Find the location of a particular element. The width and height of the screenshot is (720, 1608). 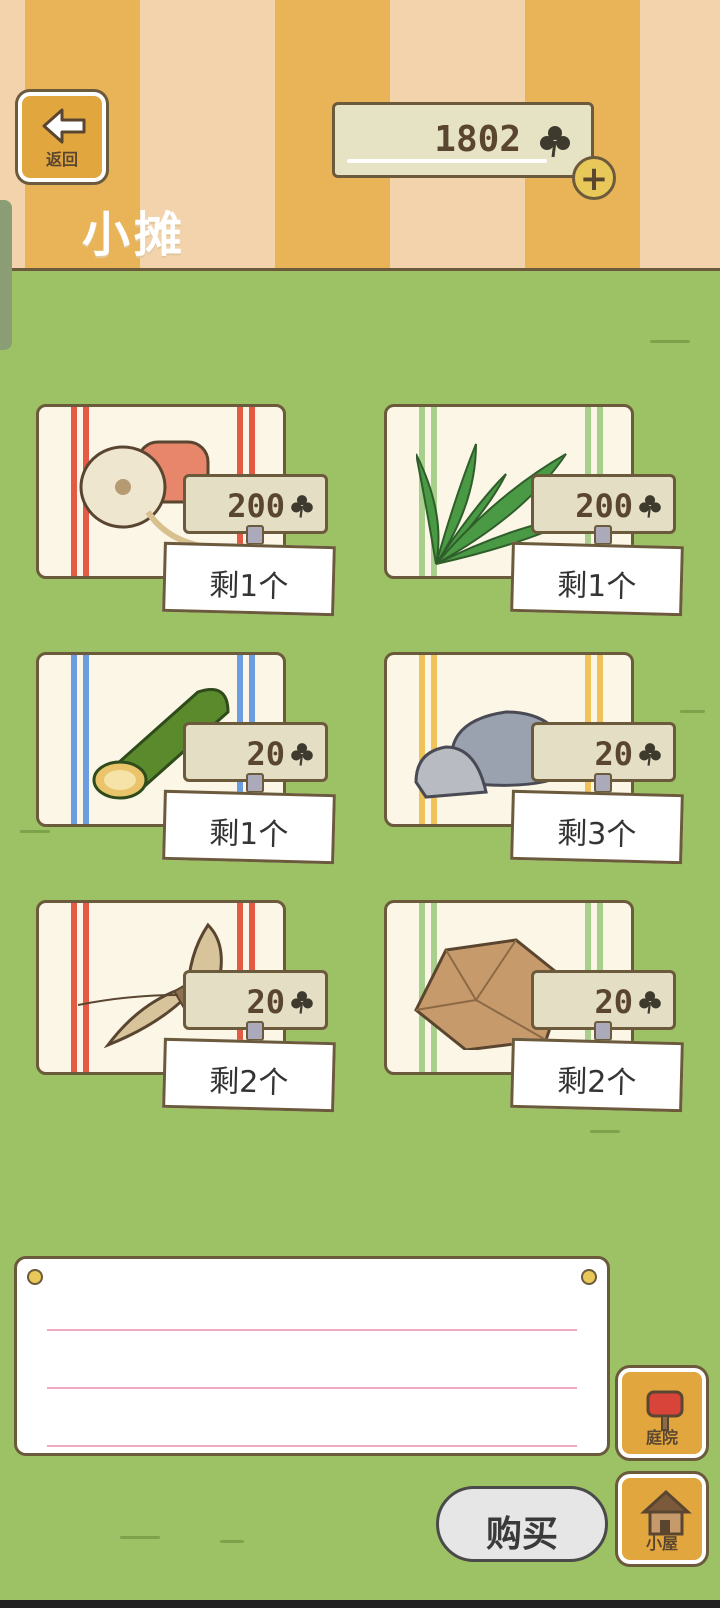

back-arrow-icon is located at coordinates (64, 126).